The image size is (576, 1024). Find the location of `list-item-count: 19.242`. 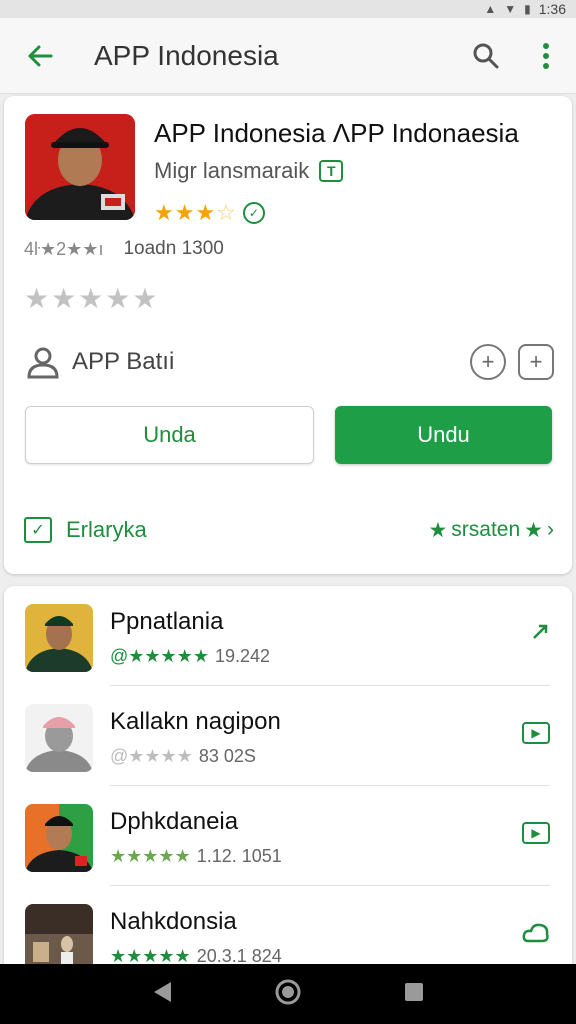

list-item-count: 19.242 is located at coordinates (242, 656).